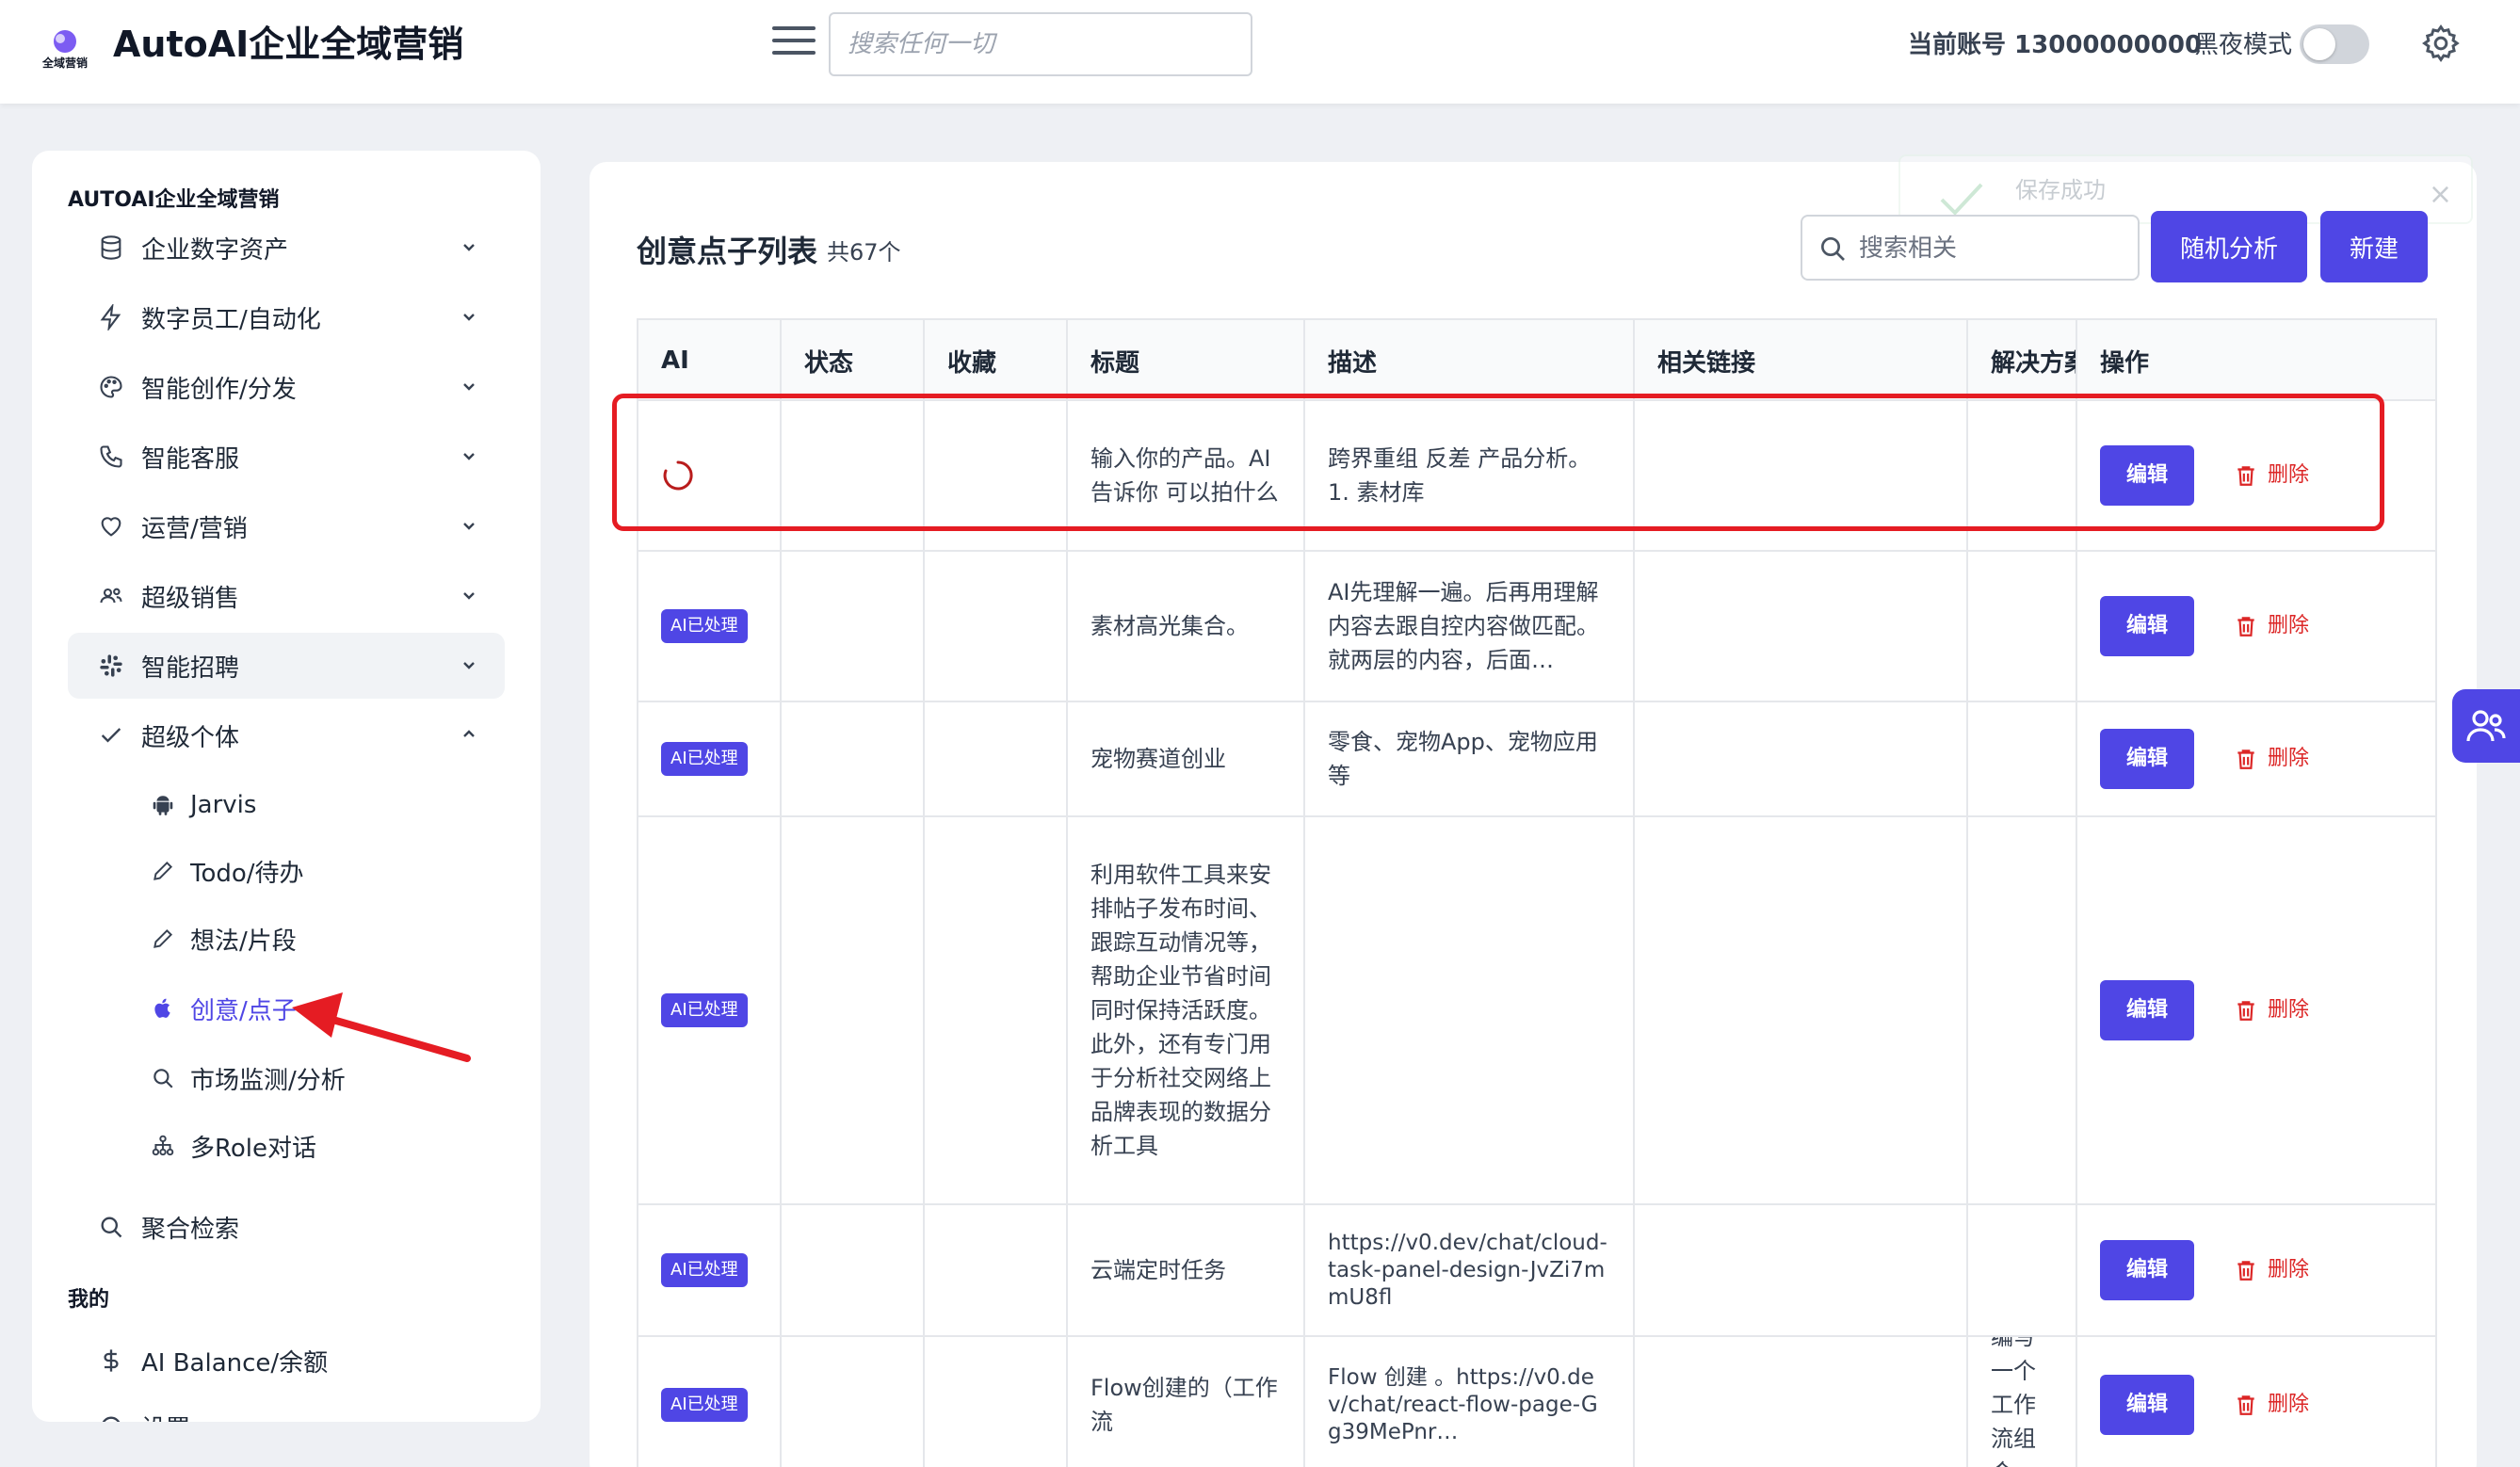 The width and height of the screenshot is (2520, 1467). I want to click on dark-mode-toggle, so click(2335, 44).